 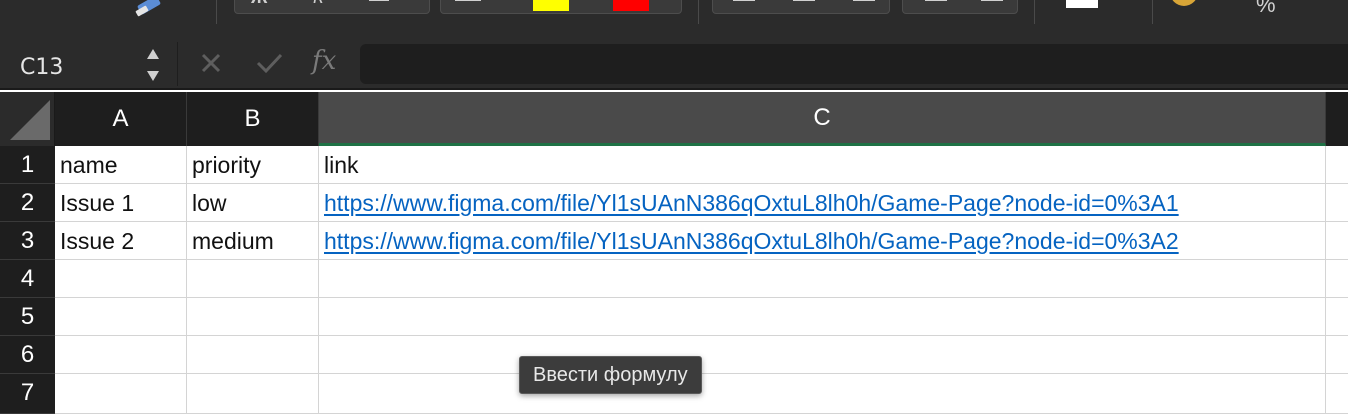 I want to click on cell-c4, so click(x=822, y=279).